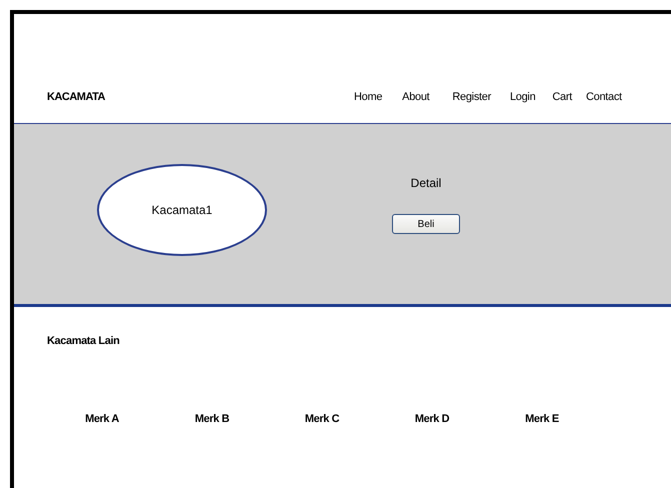  Describe the element at coordinates (604, 97) in the screenshot. I see `nav-link: Contact` at that location.